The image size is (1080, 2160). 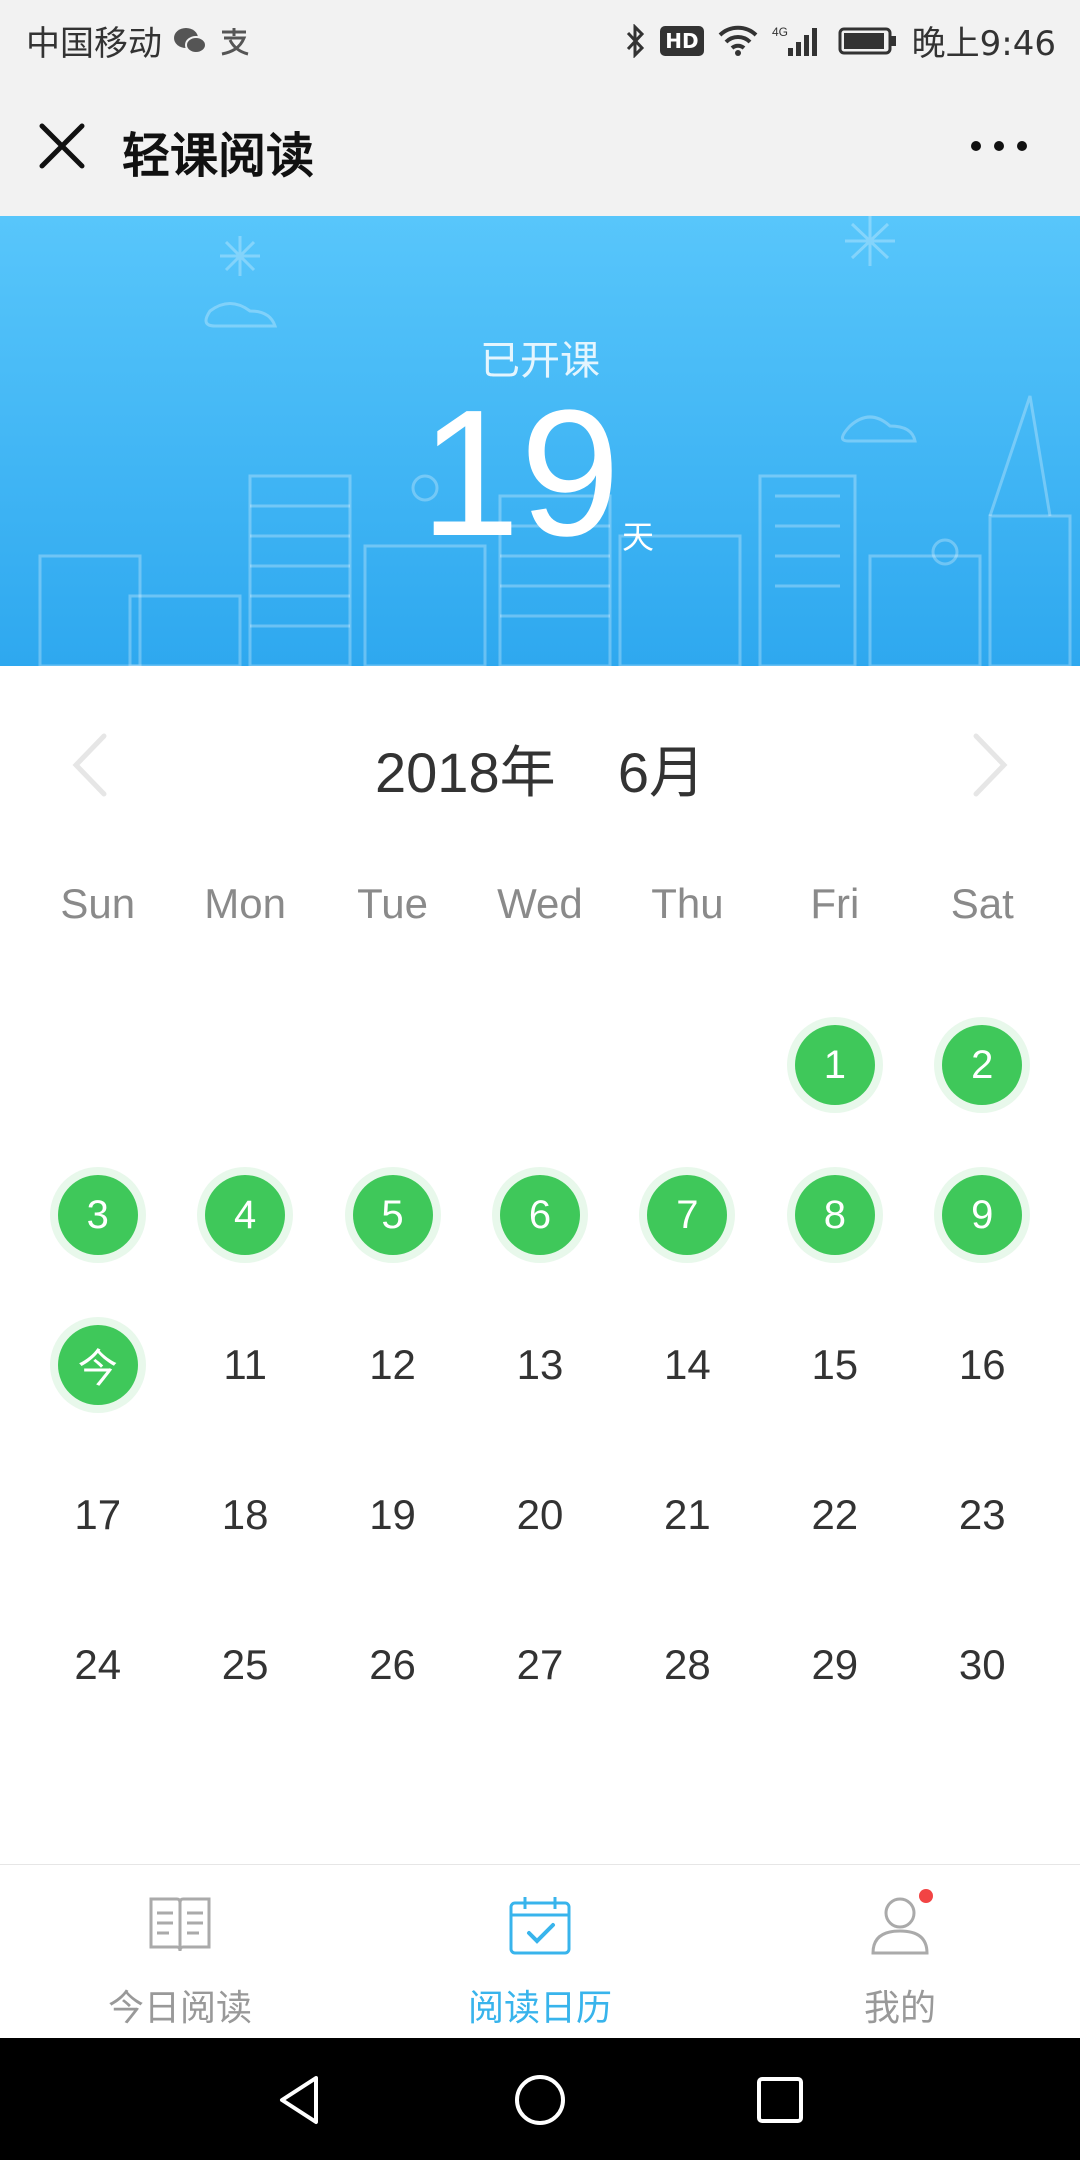 I want to click on calendar-day: 26, so click(x=392, y=1665).